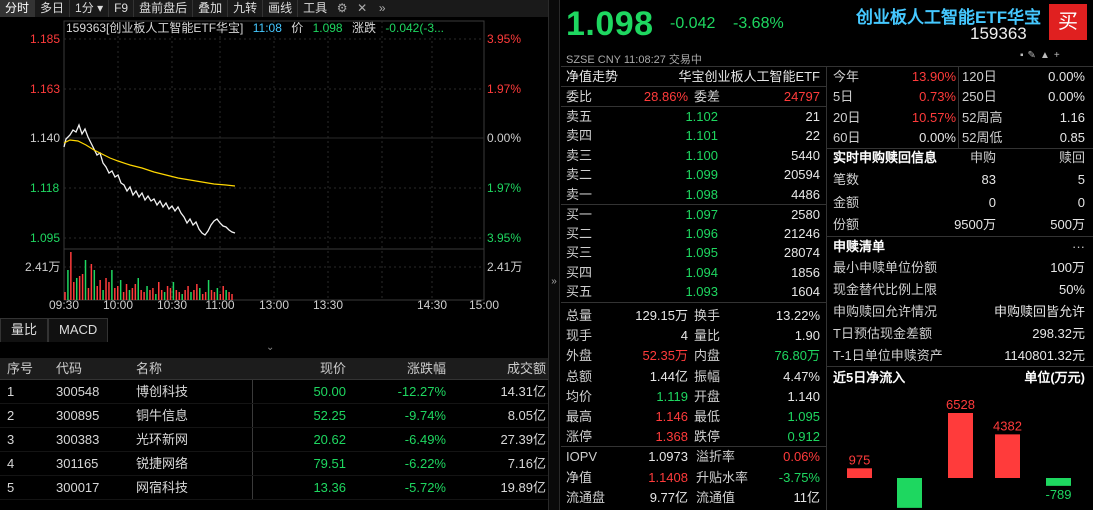 The height and width of the screenshot is (510, 1093). I want to click on more-icon: ···, so click(1072, 246).